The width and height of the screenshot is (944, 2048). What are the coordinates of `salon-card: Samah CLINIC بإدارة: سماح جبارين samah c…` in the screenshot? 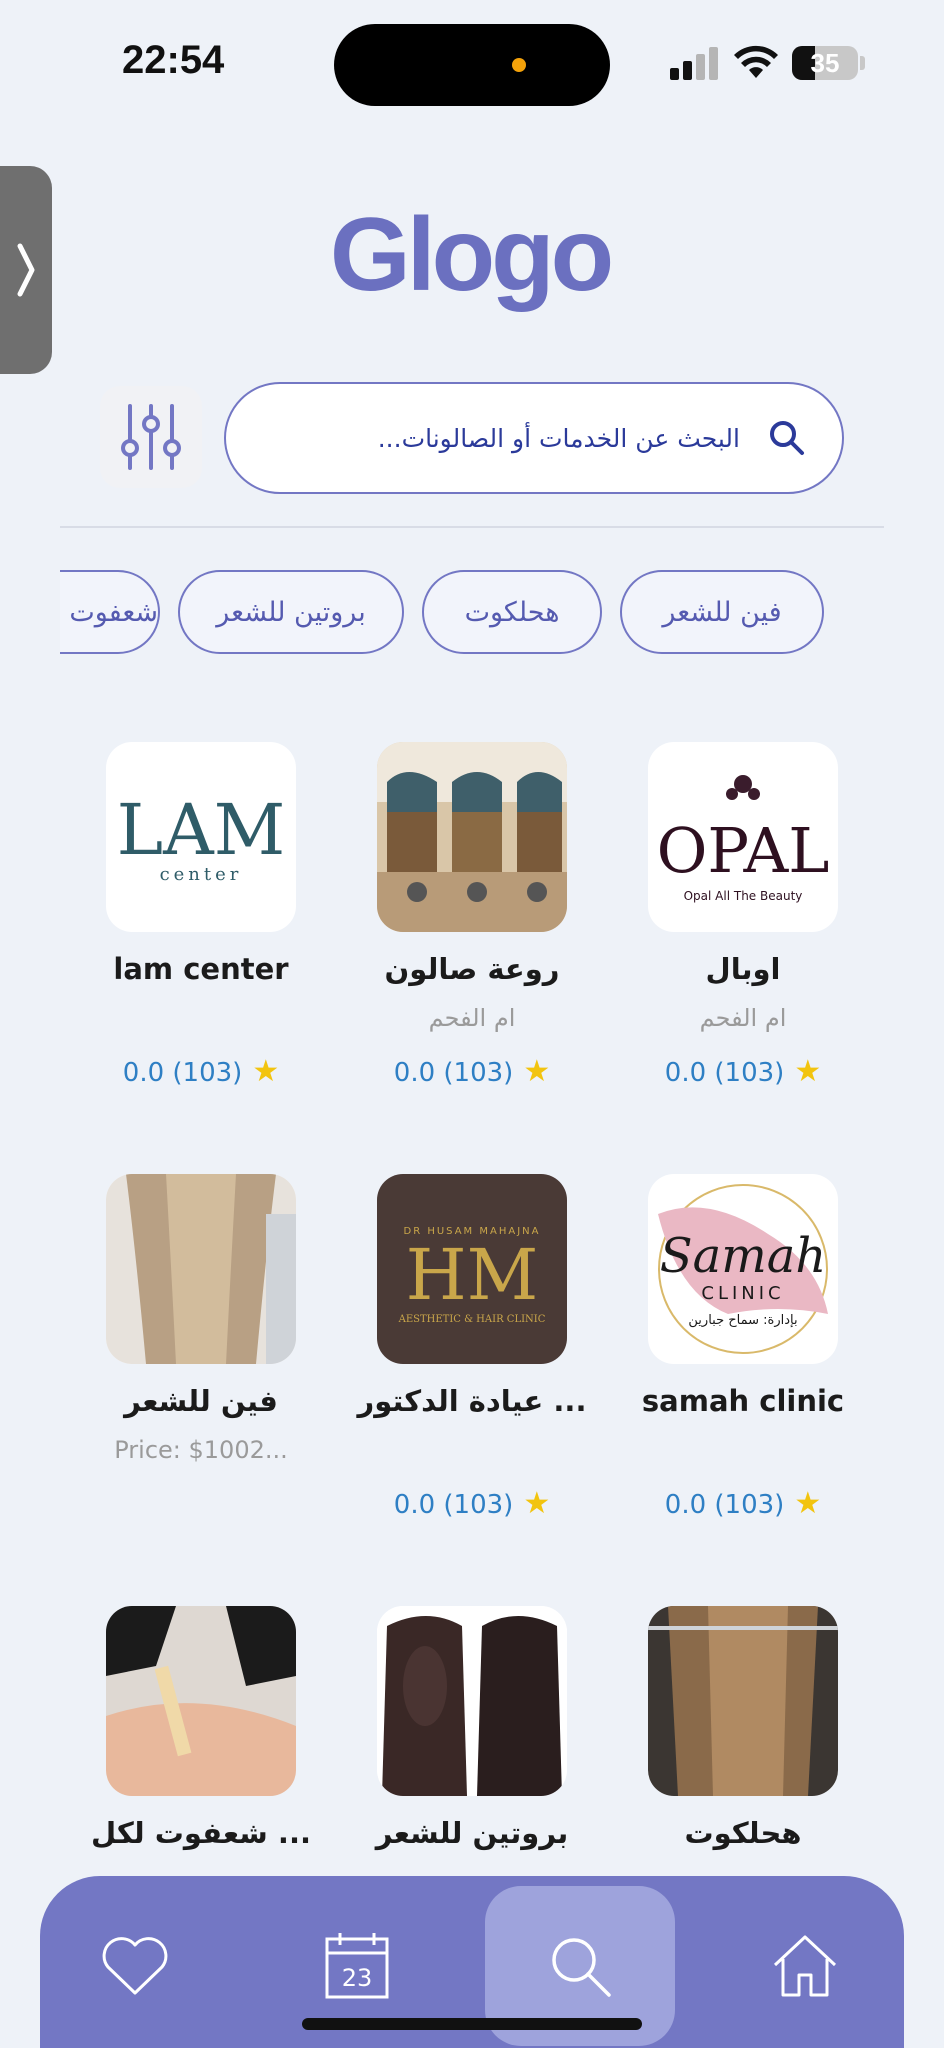 It's located at (731, 1364).